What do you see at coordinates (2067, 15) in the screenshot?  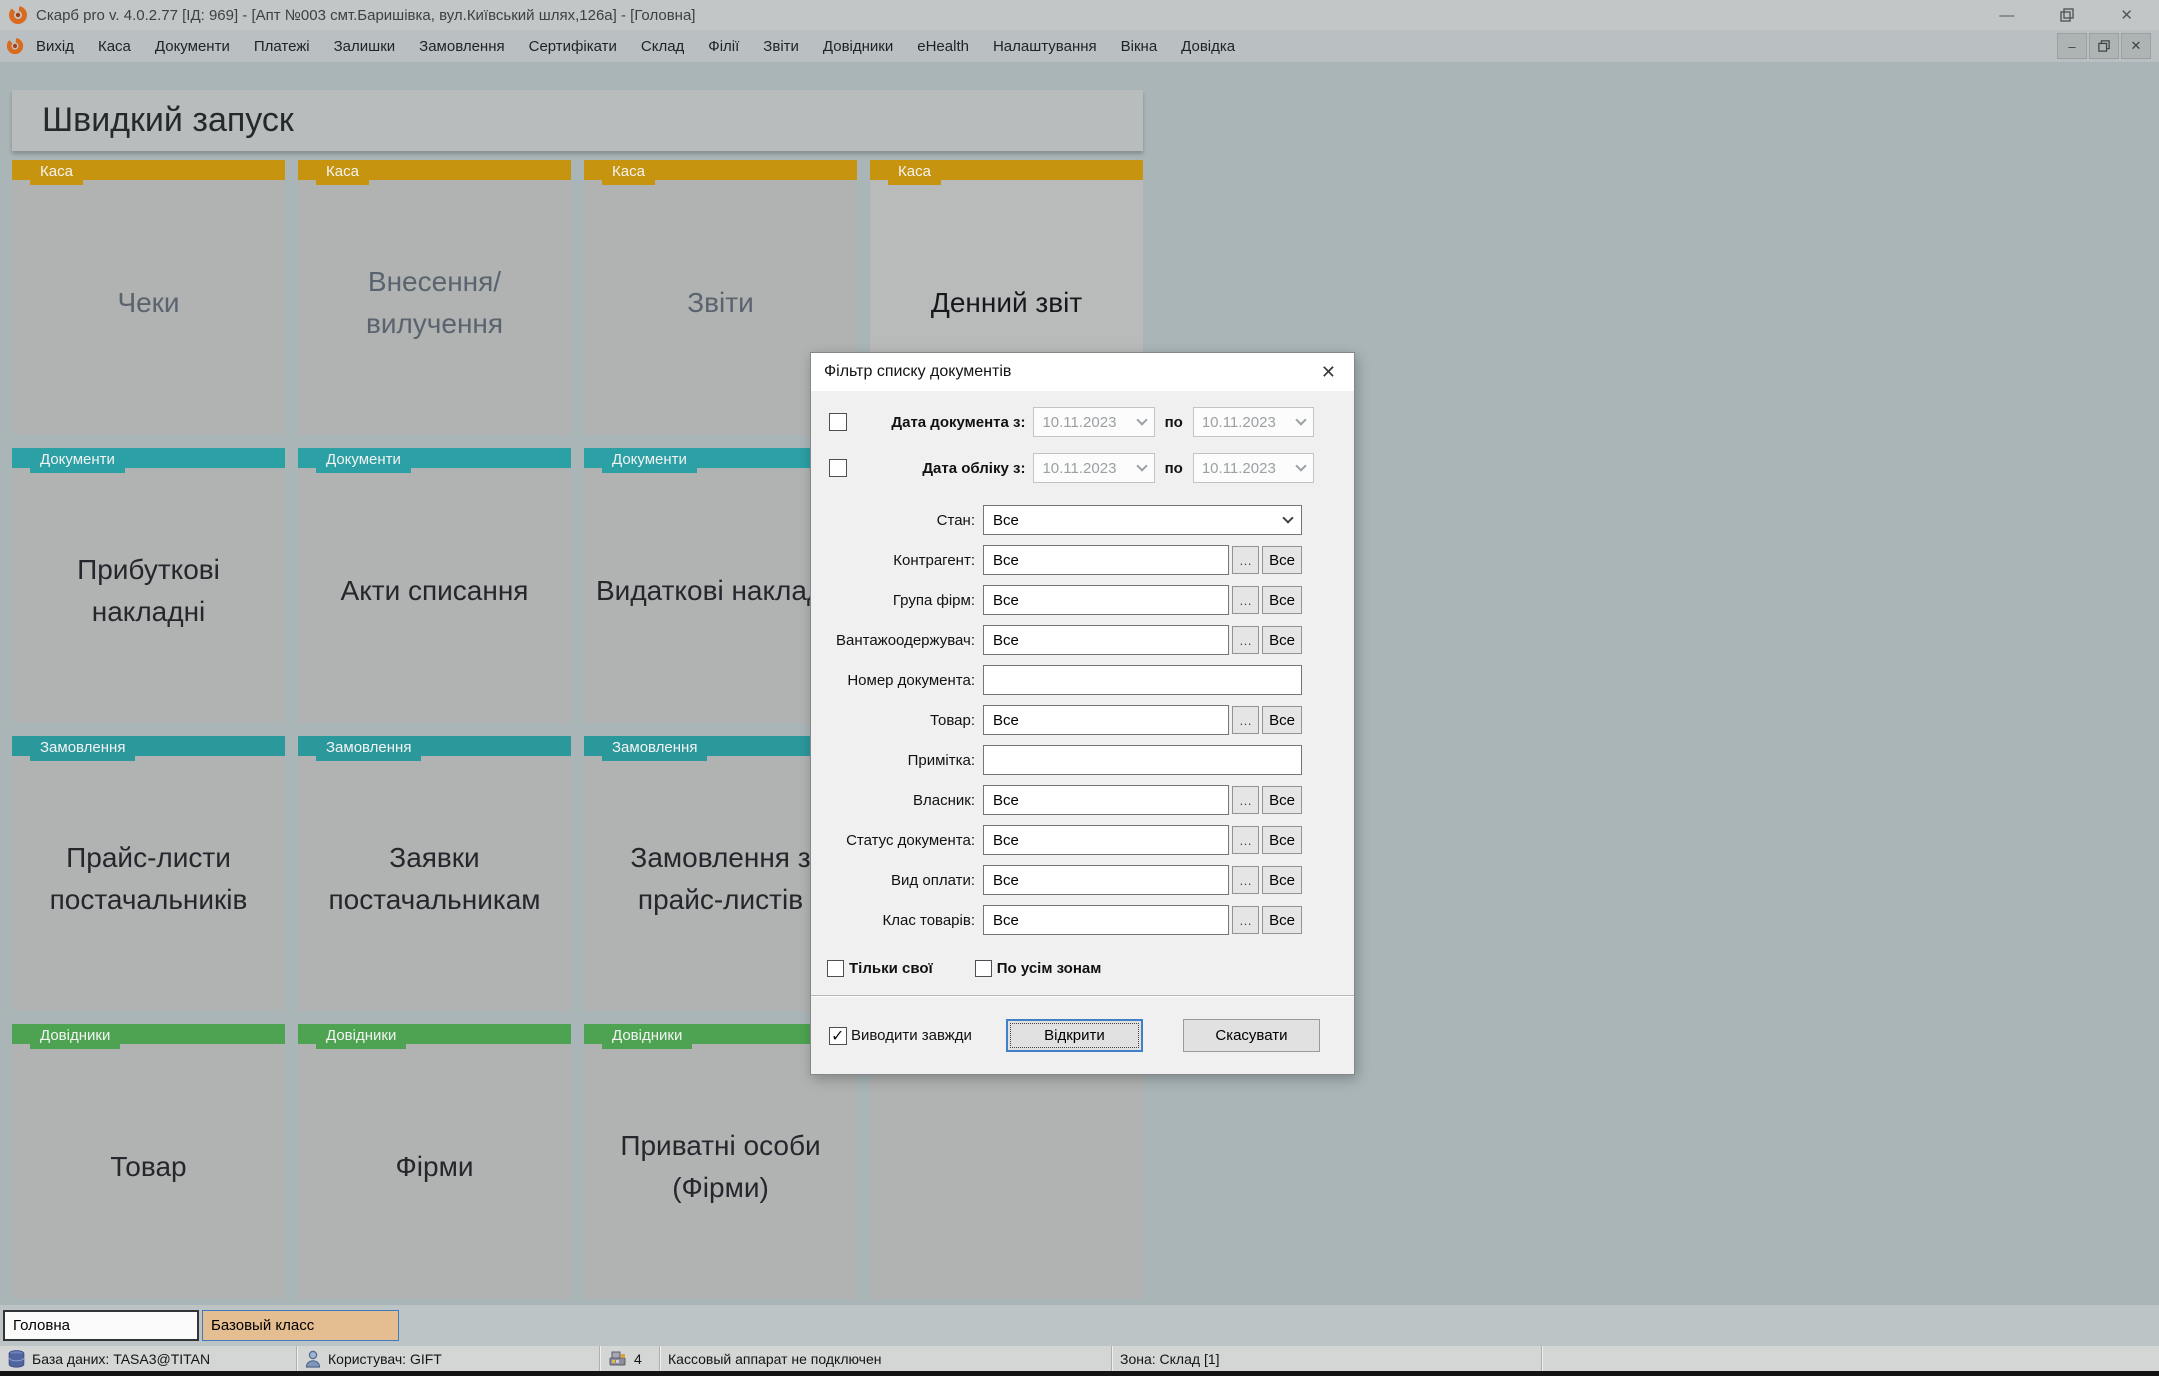 I see `restore-button` at bounding box center [2067, 15].